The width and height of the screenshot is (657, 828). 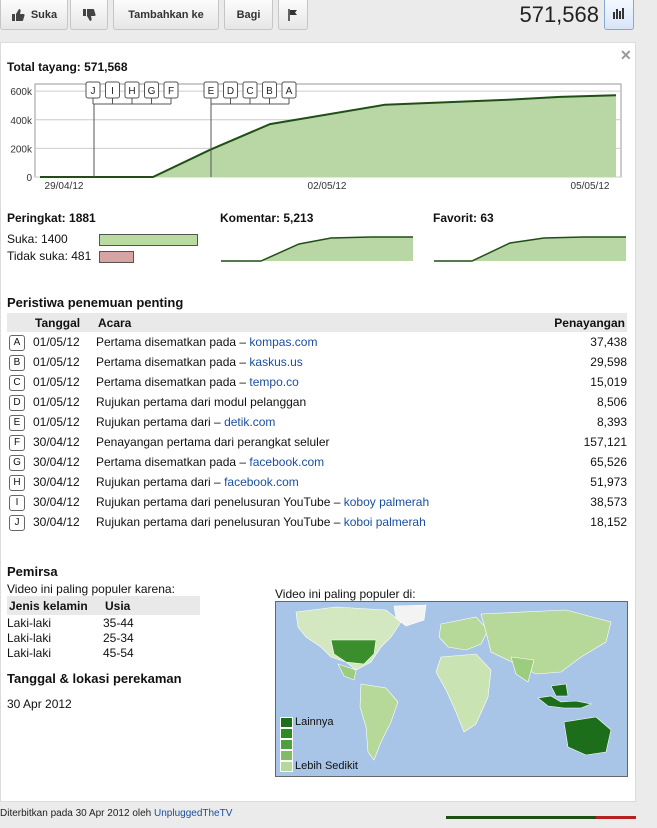 I want to click on map-legend, so click(x=286, y=744).